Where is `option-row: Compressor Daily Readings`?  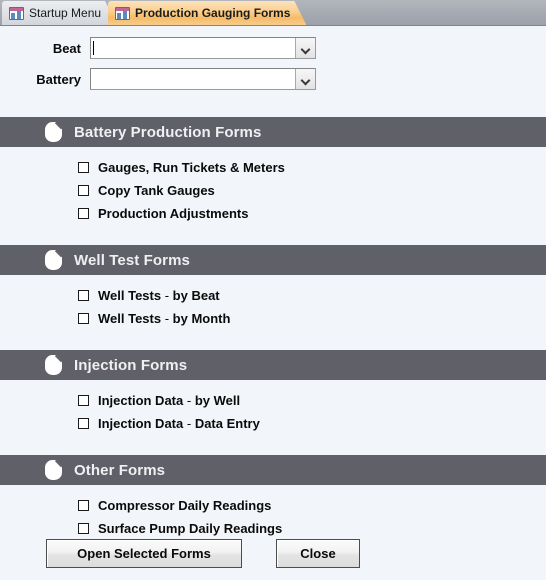
option-row: Compressor Daily Readings is located at coordinates (273, 505).